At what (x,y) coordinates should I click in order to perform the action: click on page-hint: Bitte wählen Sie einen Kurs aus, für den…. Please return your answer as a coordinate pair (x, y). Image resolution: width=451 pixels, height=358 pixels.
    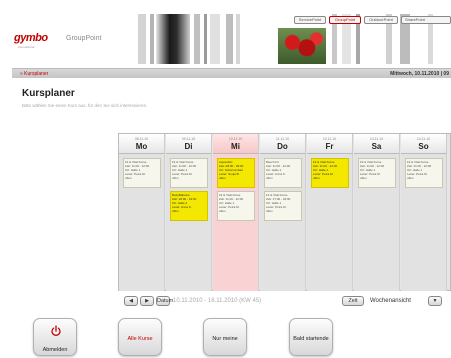
    Looking at the image, I should click on (85, 105).